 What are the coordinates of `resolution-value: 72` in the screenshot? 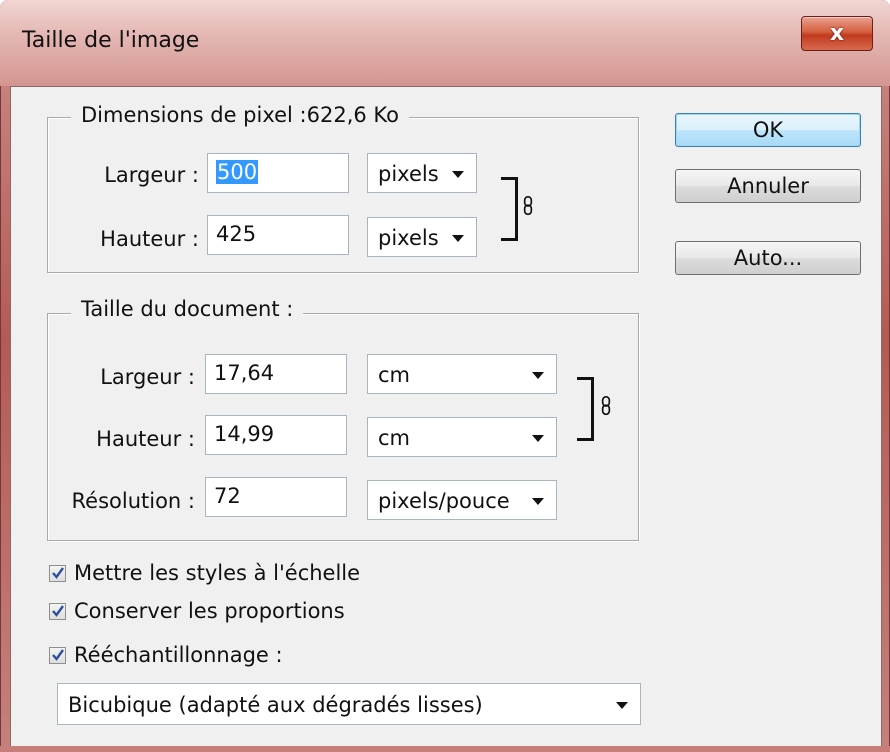 It's located at (227, 496).